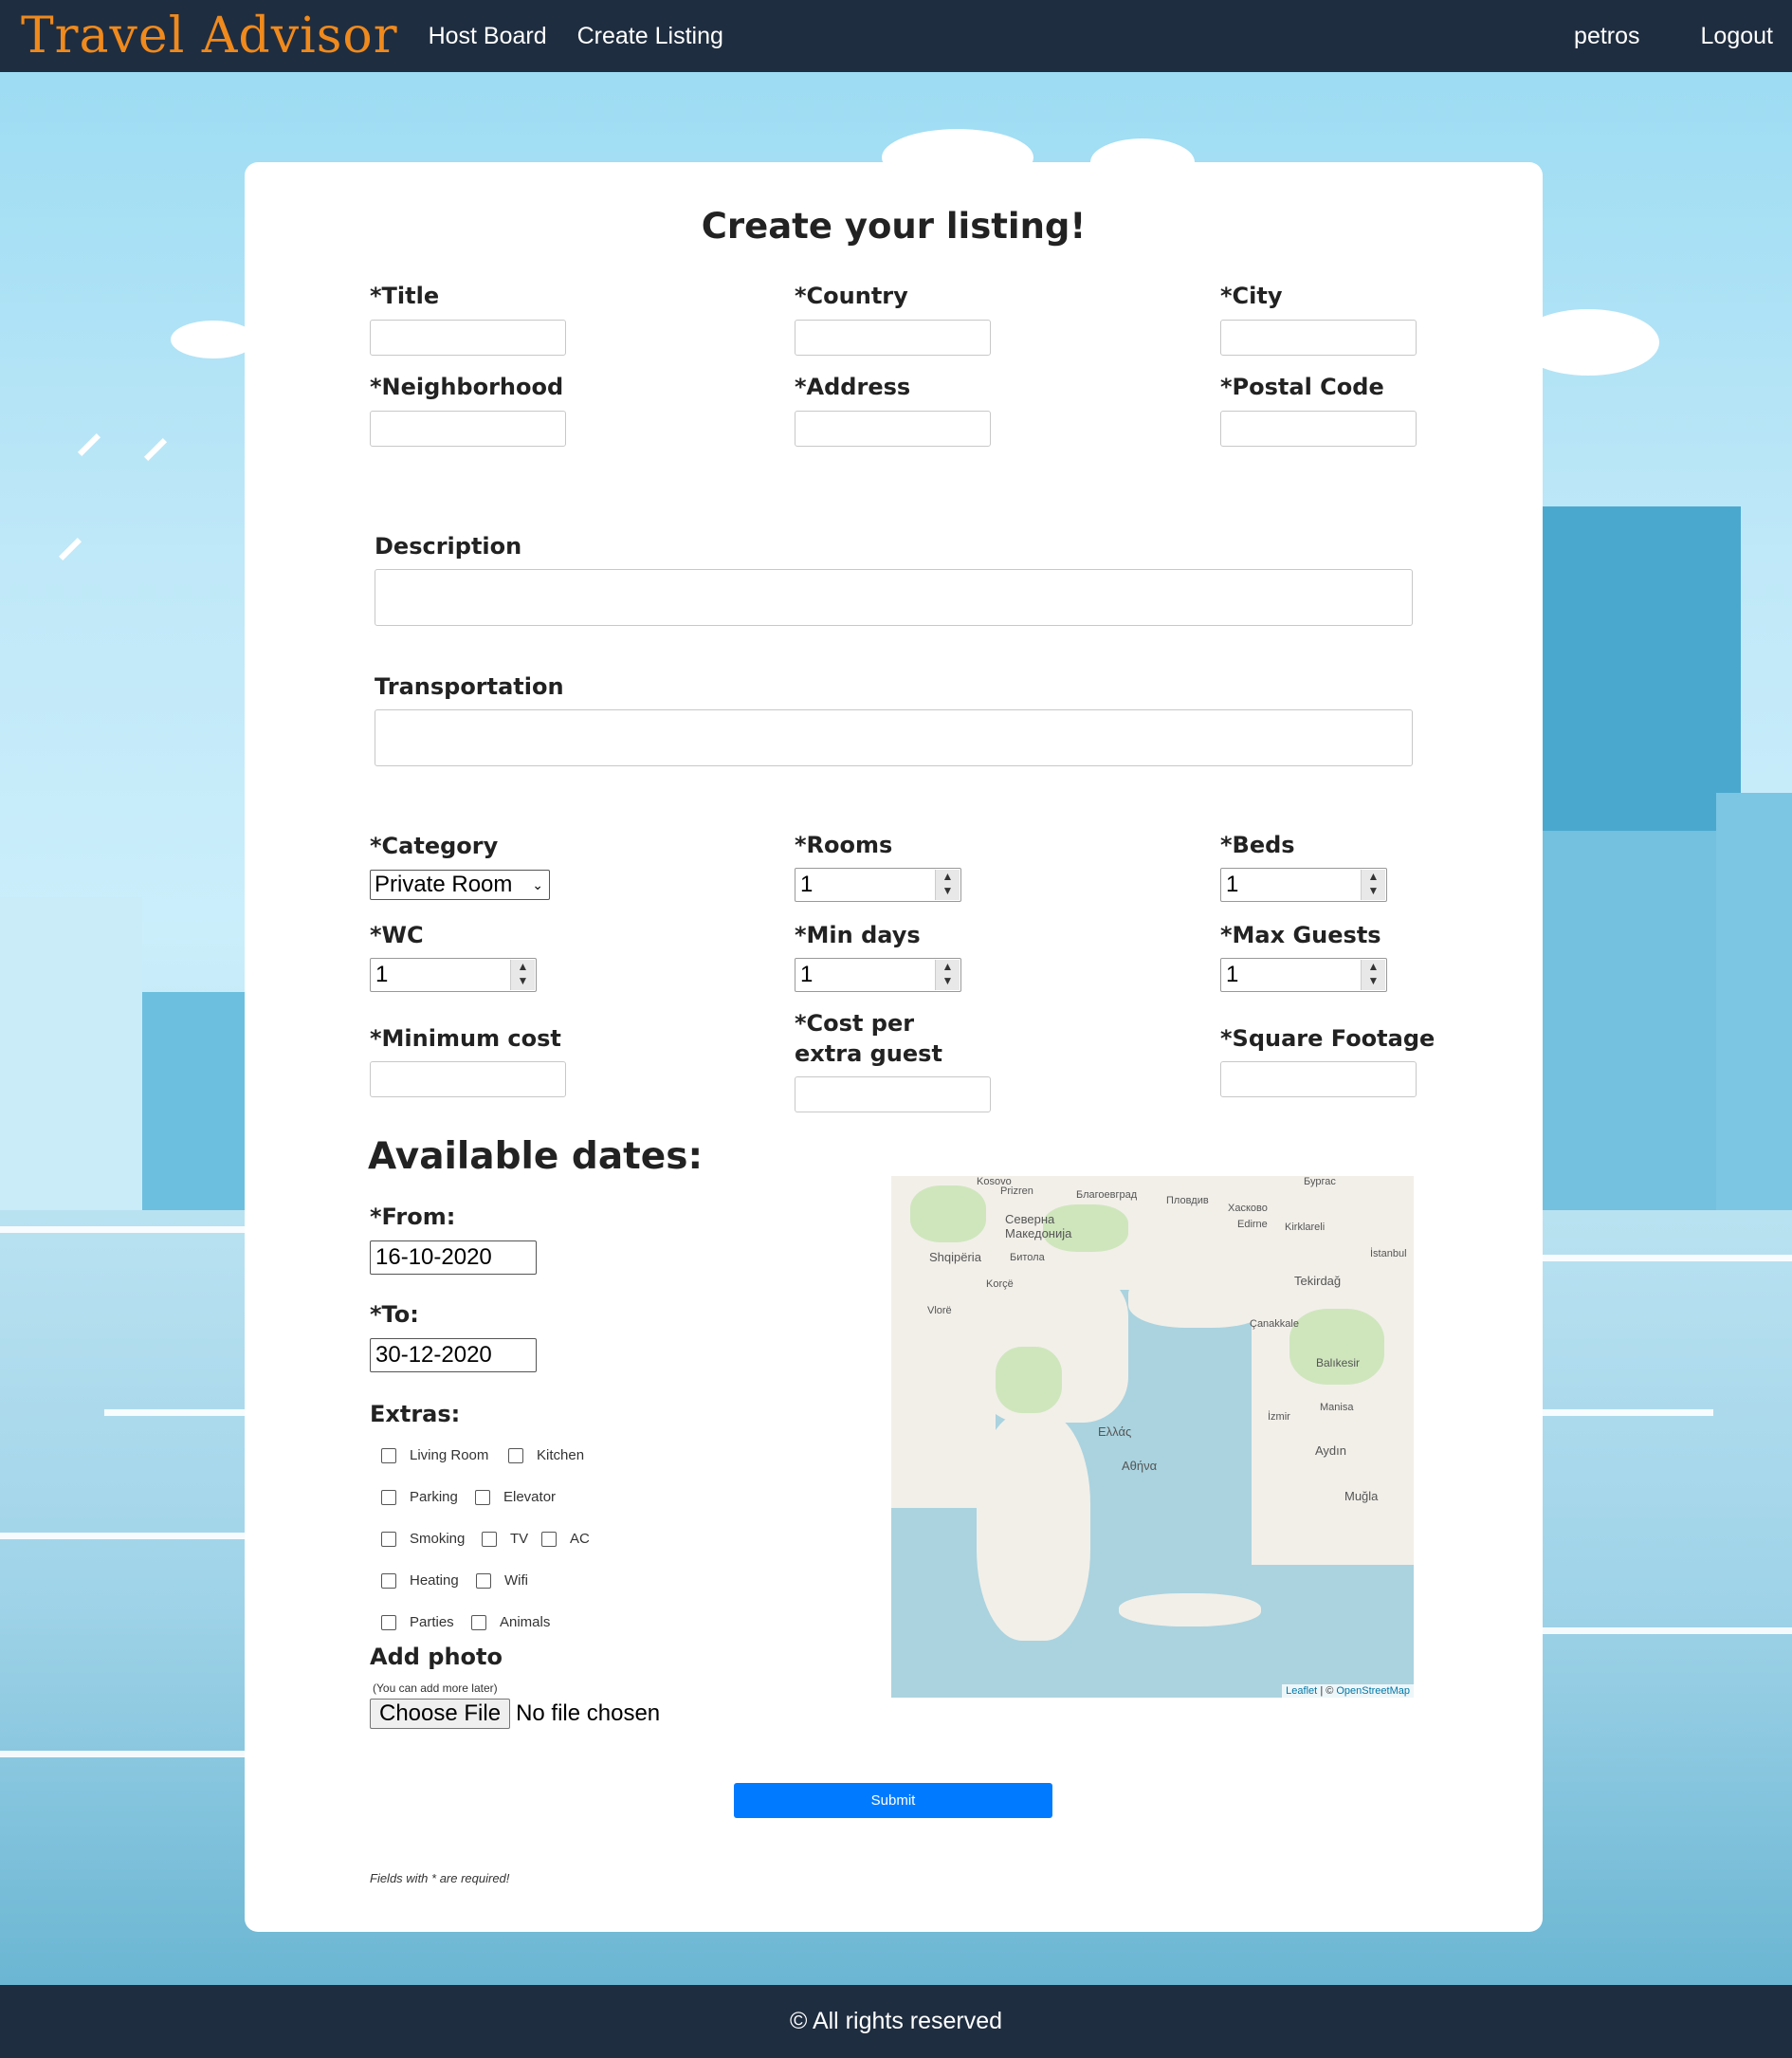 The width and height of the screenshot is (1792, 2058). I want to click on brand-logo: Travel Advisor, so click(209, 36).